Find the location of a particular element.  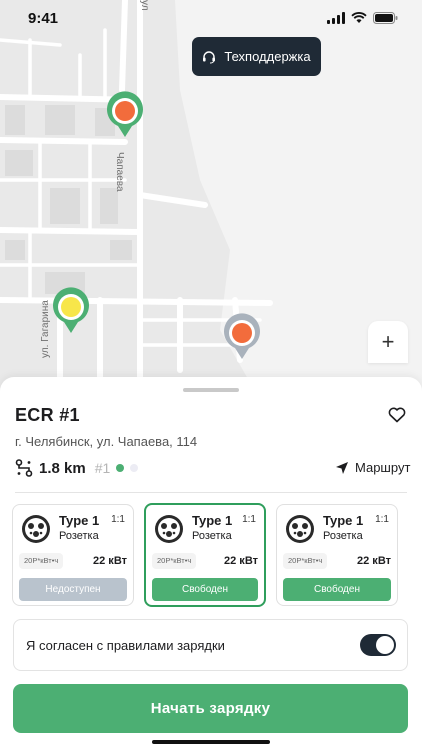

station-address: г. Челябинск, ул. Чапаева, 114 is located at coordinates (106, 441).